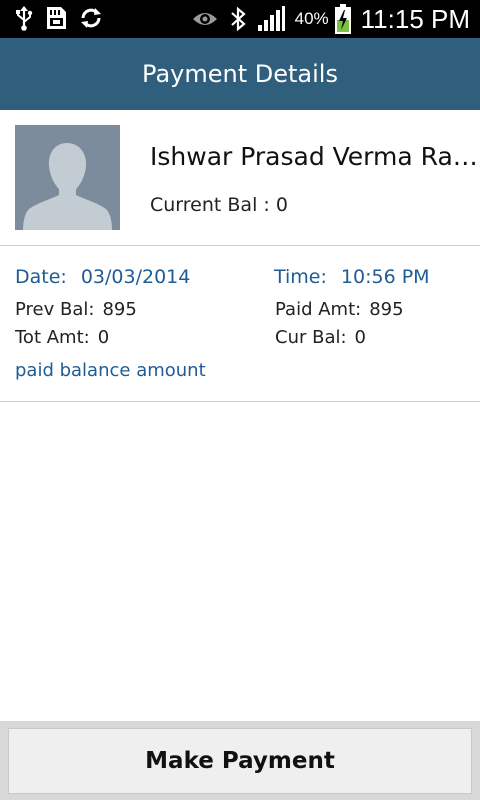 The width and height of the screenshot is (480, 800). I want to click on cur-bal-label: Cur Bal:, so click(311, 337).